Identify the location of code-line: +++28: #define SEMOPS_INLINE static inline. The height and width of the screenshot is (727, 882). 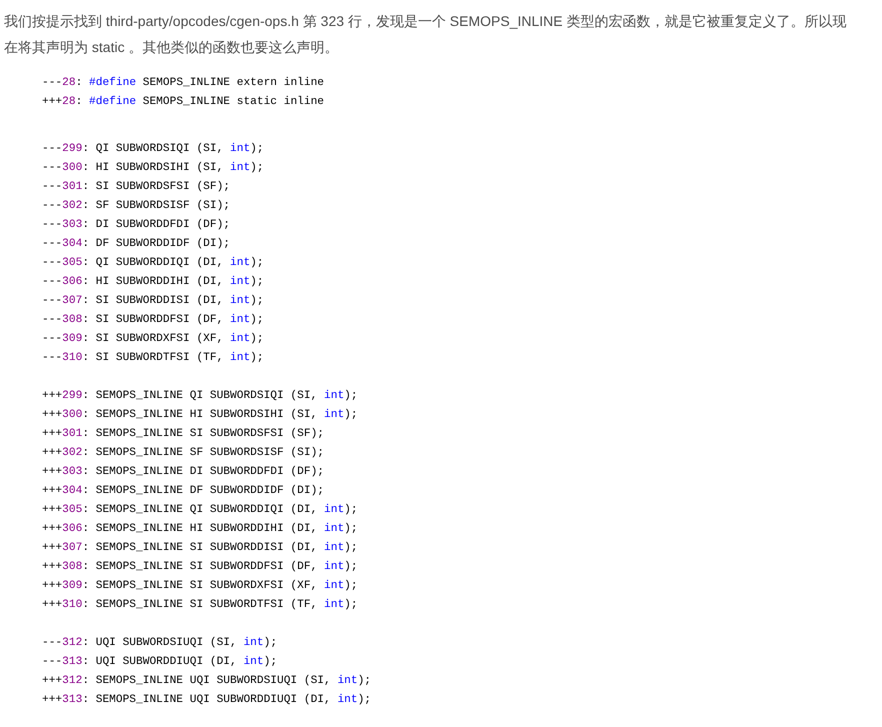
(183, 102).